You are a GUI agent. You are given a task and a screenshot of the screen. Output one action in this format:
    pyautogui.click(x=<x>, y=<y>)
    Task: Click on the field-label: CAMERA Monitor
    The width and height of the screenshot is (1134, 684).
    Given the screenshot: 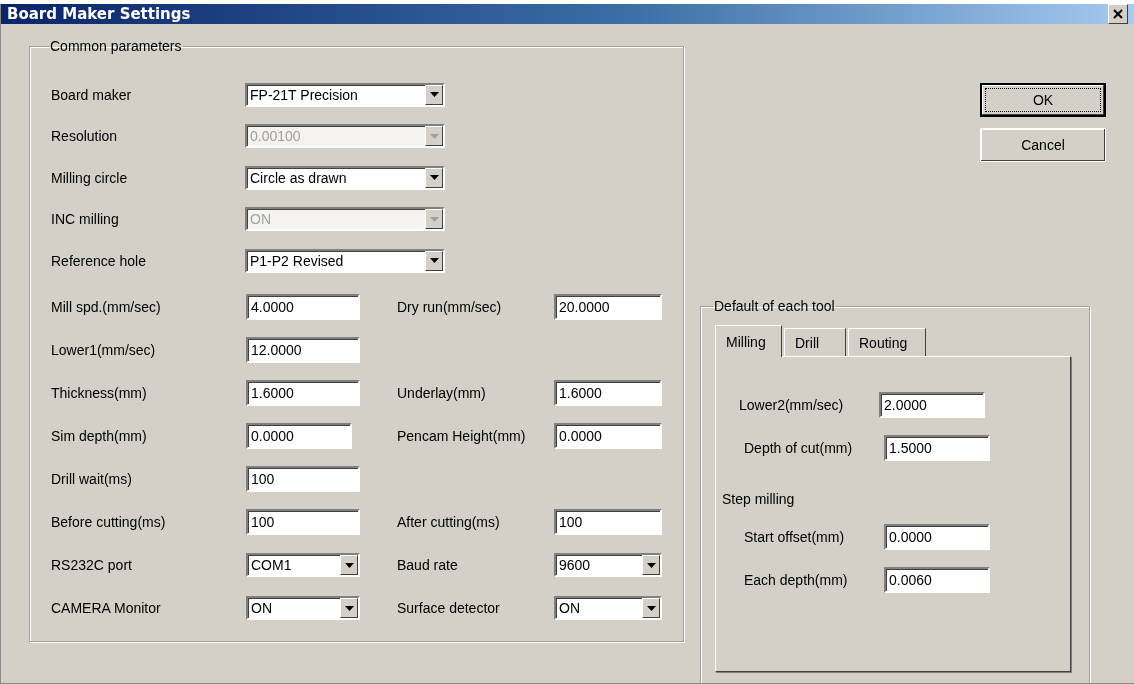 What is the action you would take?
    pyautogui.click(x=106, y=608)
    